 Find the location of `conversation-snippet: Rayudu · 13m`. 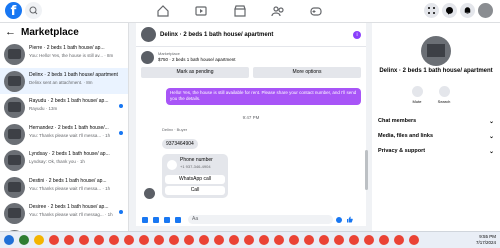

conversation-snippet: Rayudu · 13m is located at coordinates (43, 108).